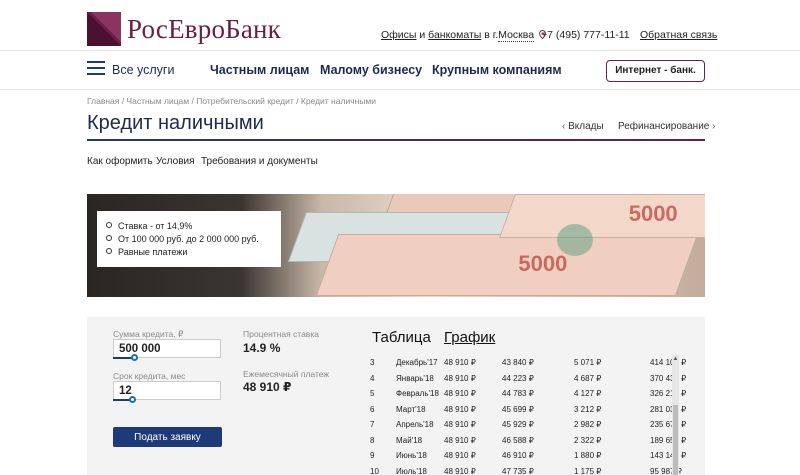 Image resolution: width=800 pixels, height=475 pixels. What do you see at coordinates (372, 378) in the screenshot?
I see `row-number: 4` at bounding box center [372, 378].